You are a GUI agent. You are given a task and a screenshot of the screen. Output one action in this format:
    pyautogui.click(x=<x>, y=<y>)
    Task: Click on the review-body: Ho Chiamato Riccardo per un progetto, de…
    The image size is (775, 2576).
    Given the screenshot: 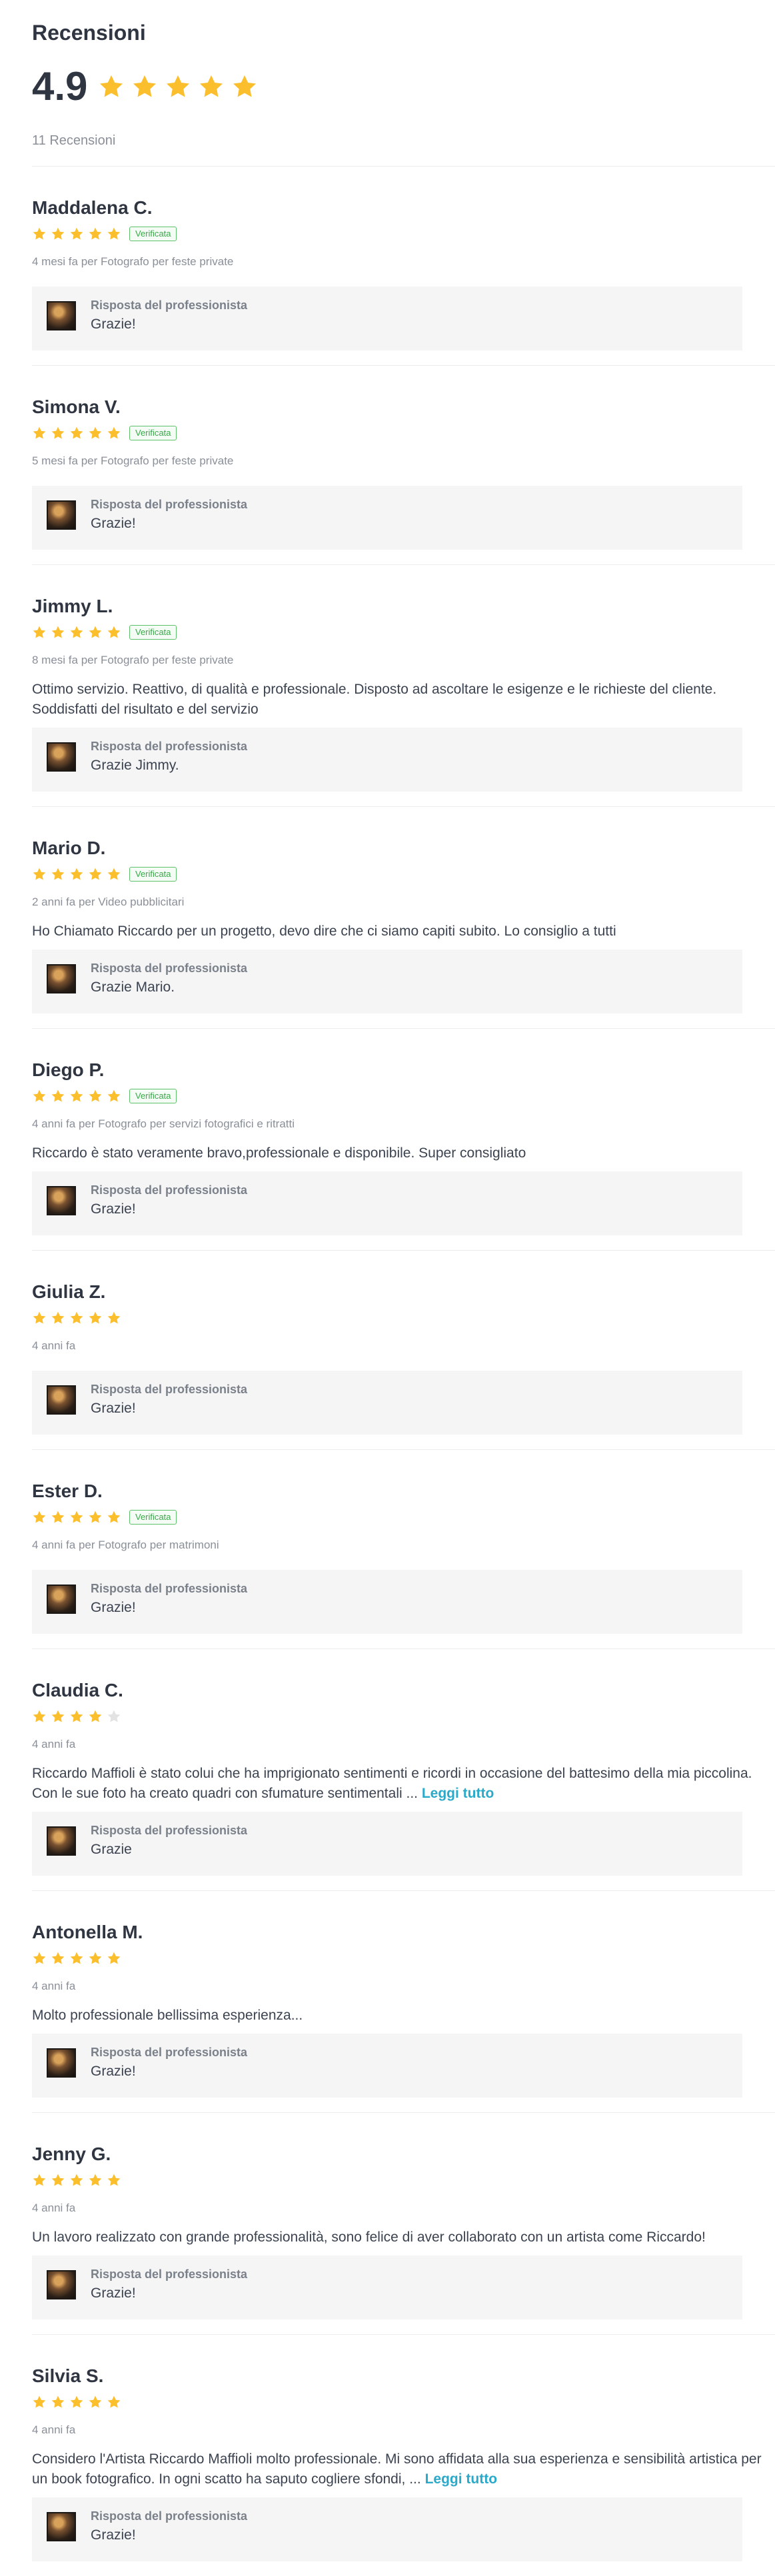 What is the action you would take?
    pyautogui.click(x=324, y=931)
    